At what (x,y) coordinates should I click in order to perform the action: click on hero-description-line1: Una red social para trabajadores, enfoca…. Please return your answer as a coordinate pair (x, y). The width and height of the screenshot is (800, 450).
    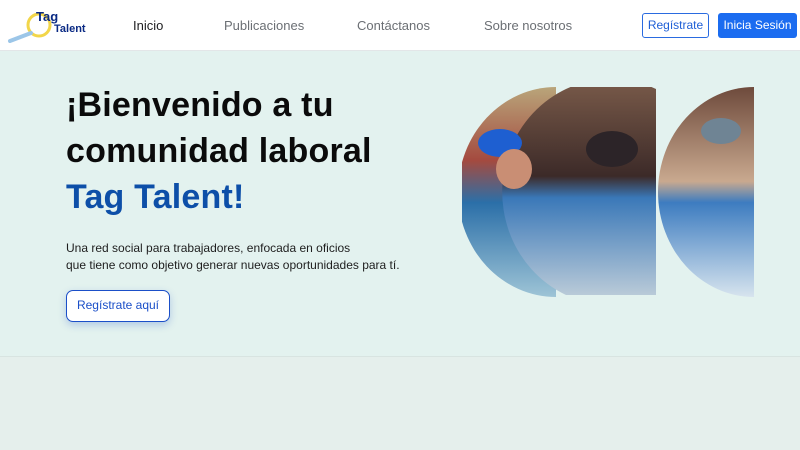
    Looking at the image, I should click on (208, 248).